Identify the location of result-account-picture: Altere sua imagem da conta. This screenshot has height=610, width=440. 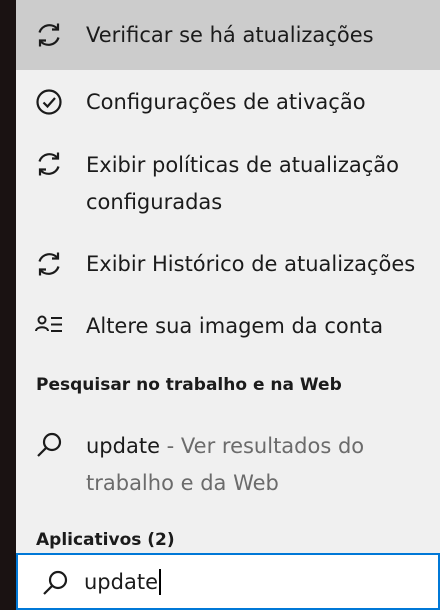
(228, 328).